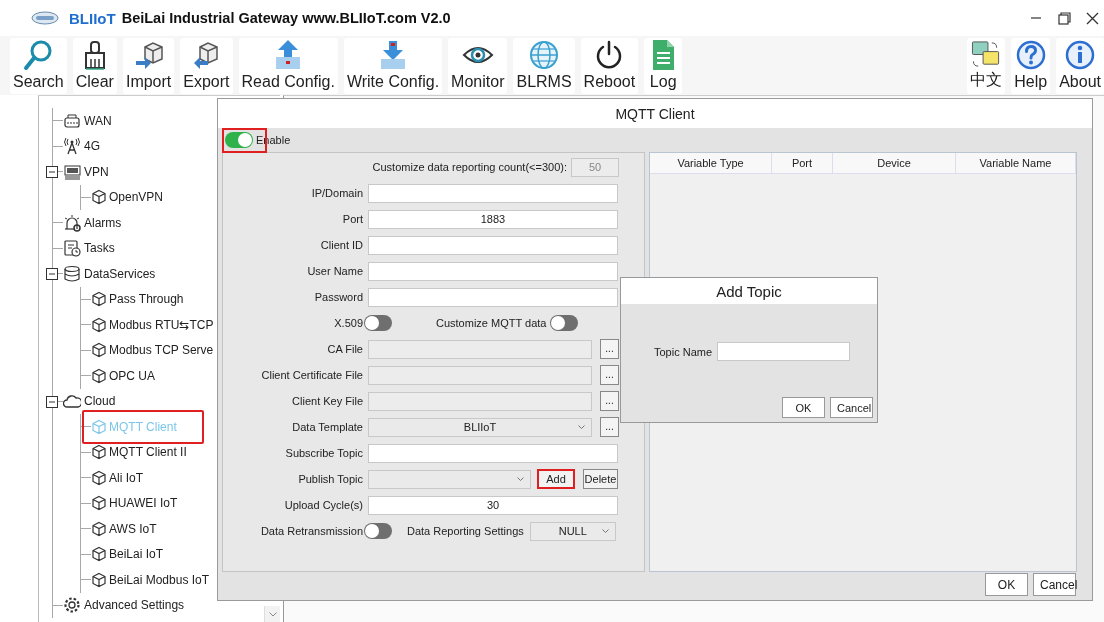 This screenshot has width=1104, height=622. What do you see at coordinates (1080, 66) in the screenshot?
I see `toolbar-button: About` at bounding box center [1080, 66].